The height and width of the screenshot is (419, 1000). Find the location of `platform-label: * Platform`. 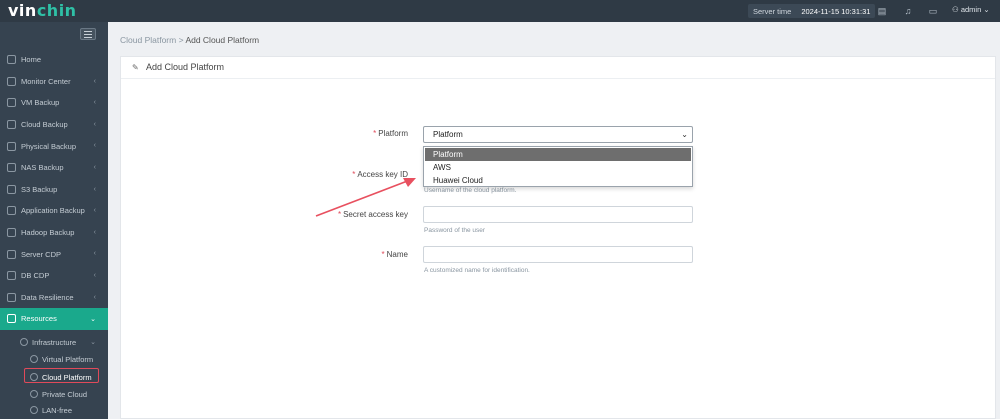

platform-label: * Platform is located at coordinates (390, 133).